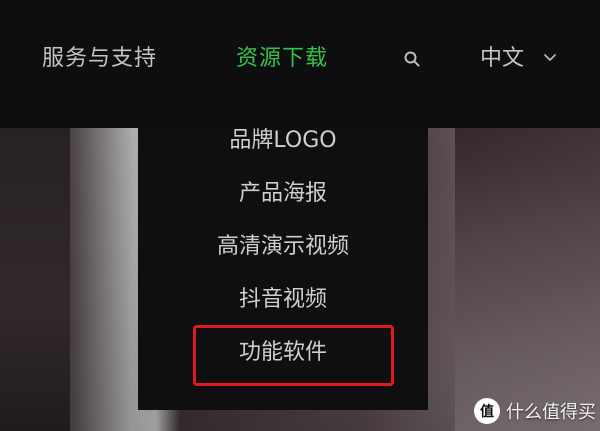 The height and width of the screenshot is (431, 600). What do you see at coordinates (283, 300) in the screenshot?
I see `menu-item-douyin-video: 抖音视频` at bounding box center [283, 300].